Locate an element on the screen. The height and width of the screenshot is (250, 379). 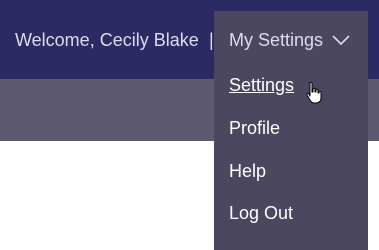
menu-item-help: Help is located at coordinates (247, 171).